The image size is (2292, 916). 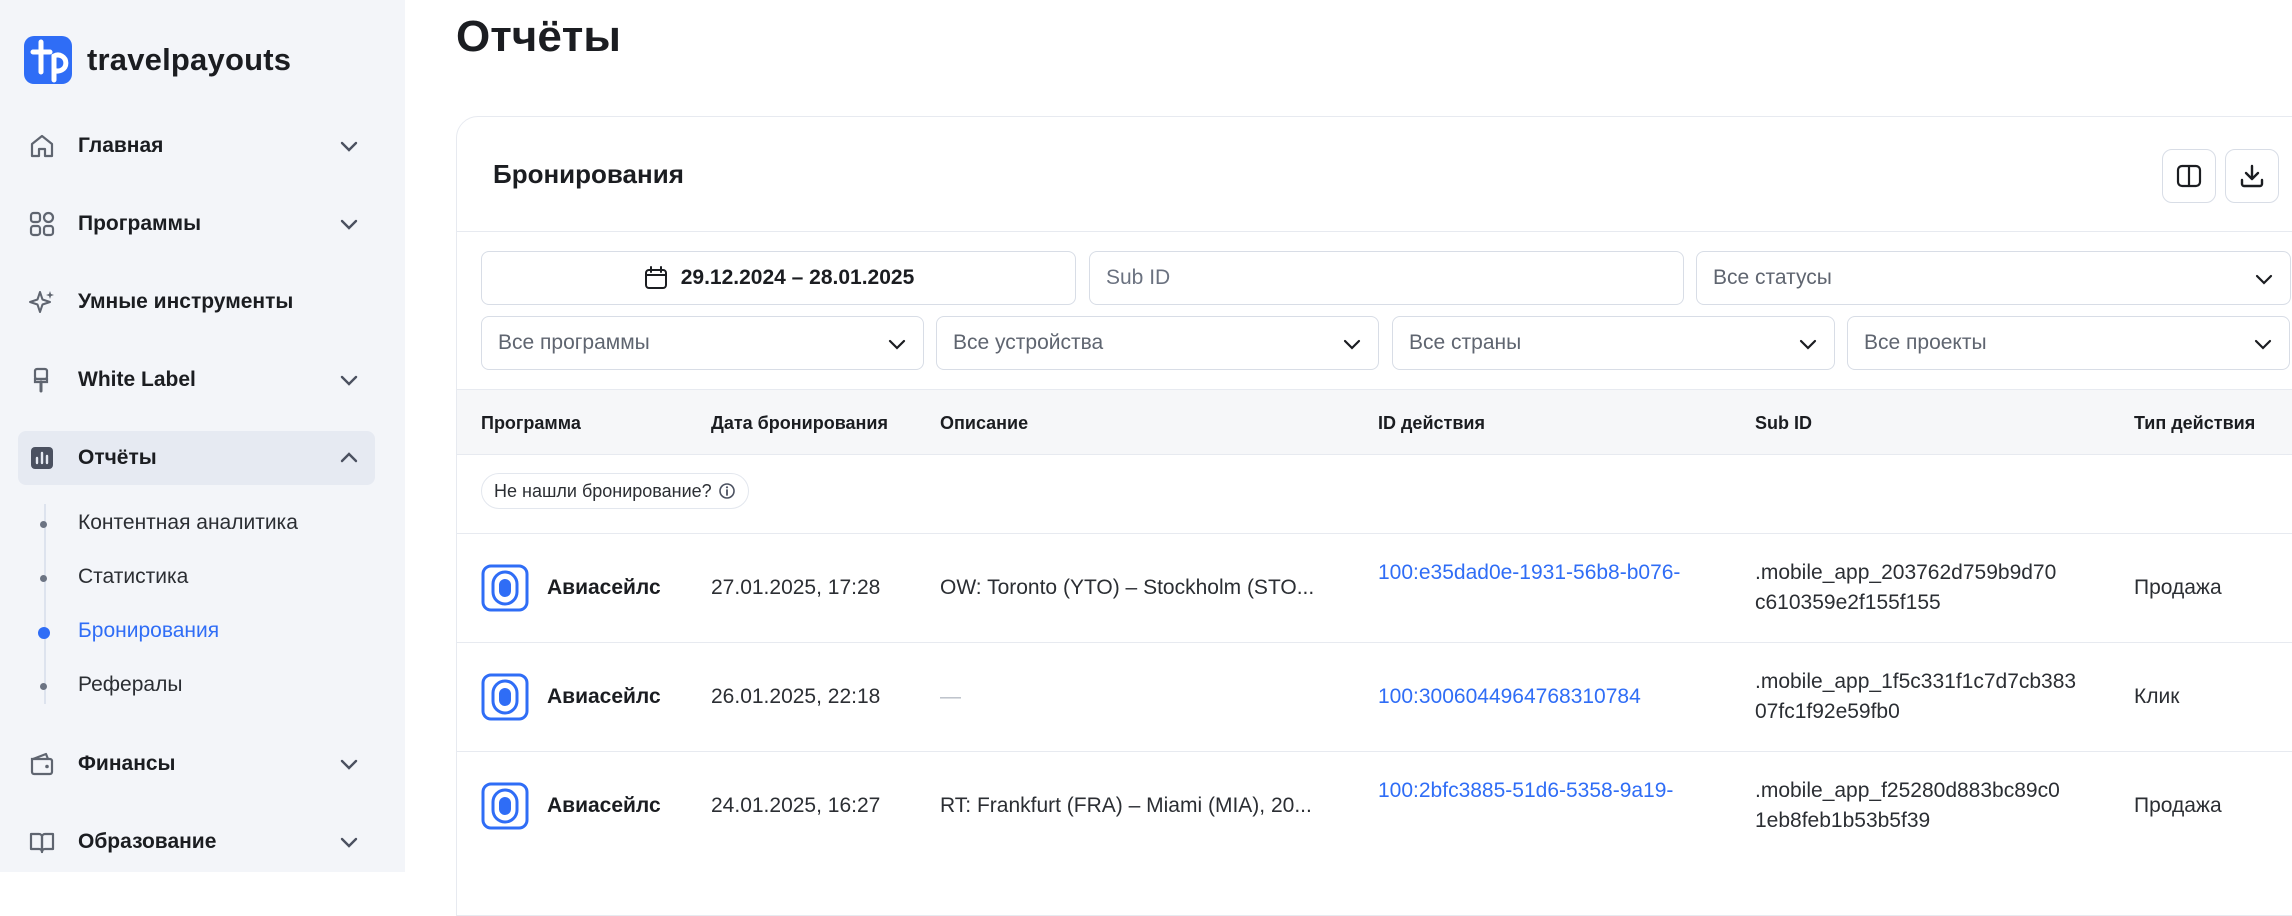 What do you see at coordinates (1783, 423) in the screenshot?
I see `column-header: Sub ID` at bounding box center [1783, 423].